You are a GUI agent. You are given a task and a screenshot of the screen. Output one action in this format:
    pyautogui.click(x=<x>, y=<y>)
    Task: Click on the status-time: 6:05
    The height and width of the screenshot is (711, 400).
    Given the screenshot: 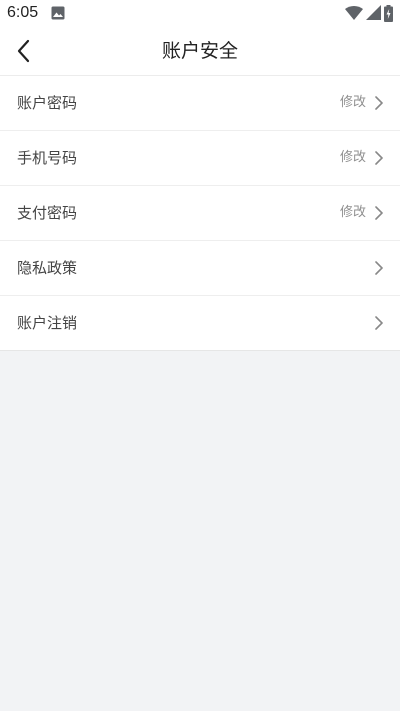 What is the action you would take?
    pyautogui.click(x=23, y=12)
    